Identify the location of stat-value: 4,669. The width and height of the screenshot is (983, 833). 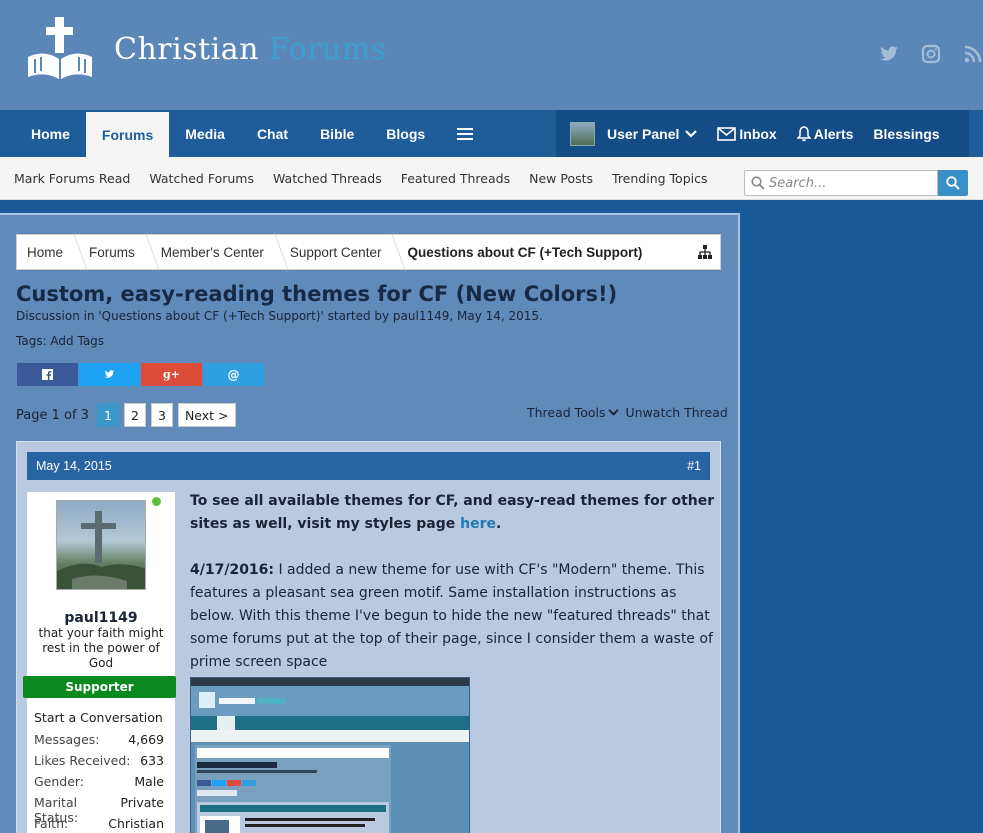
(146, 739).